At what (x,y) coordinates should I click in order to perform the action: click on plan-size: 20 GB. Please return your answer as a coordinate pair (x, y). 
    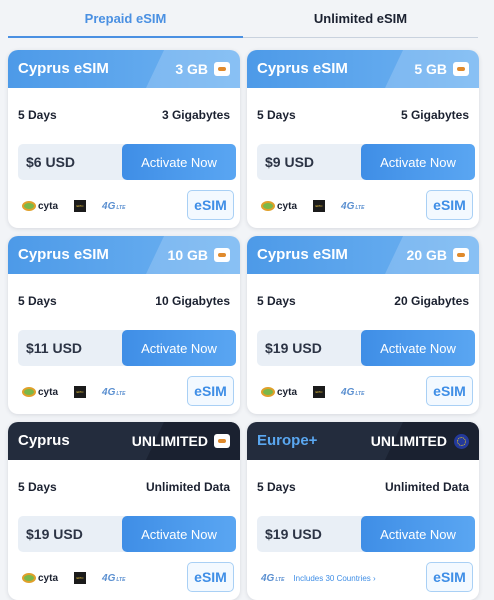
    Looking at the image, I should click on (426, 255).